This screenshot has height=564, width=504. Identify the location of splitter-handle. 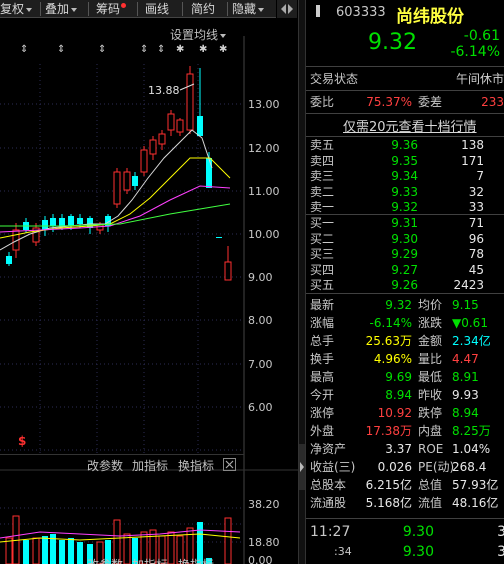
(302, 467).